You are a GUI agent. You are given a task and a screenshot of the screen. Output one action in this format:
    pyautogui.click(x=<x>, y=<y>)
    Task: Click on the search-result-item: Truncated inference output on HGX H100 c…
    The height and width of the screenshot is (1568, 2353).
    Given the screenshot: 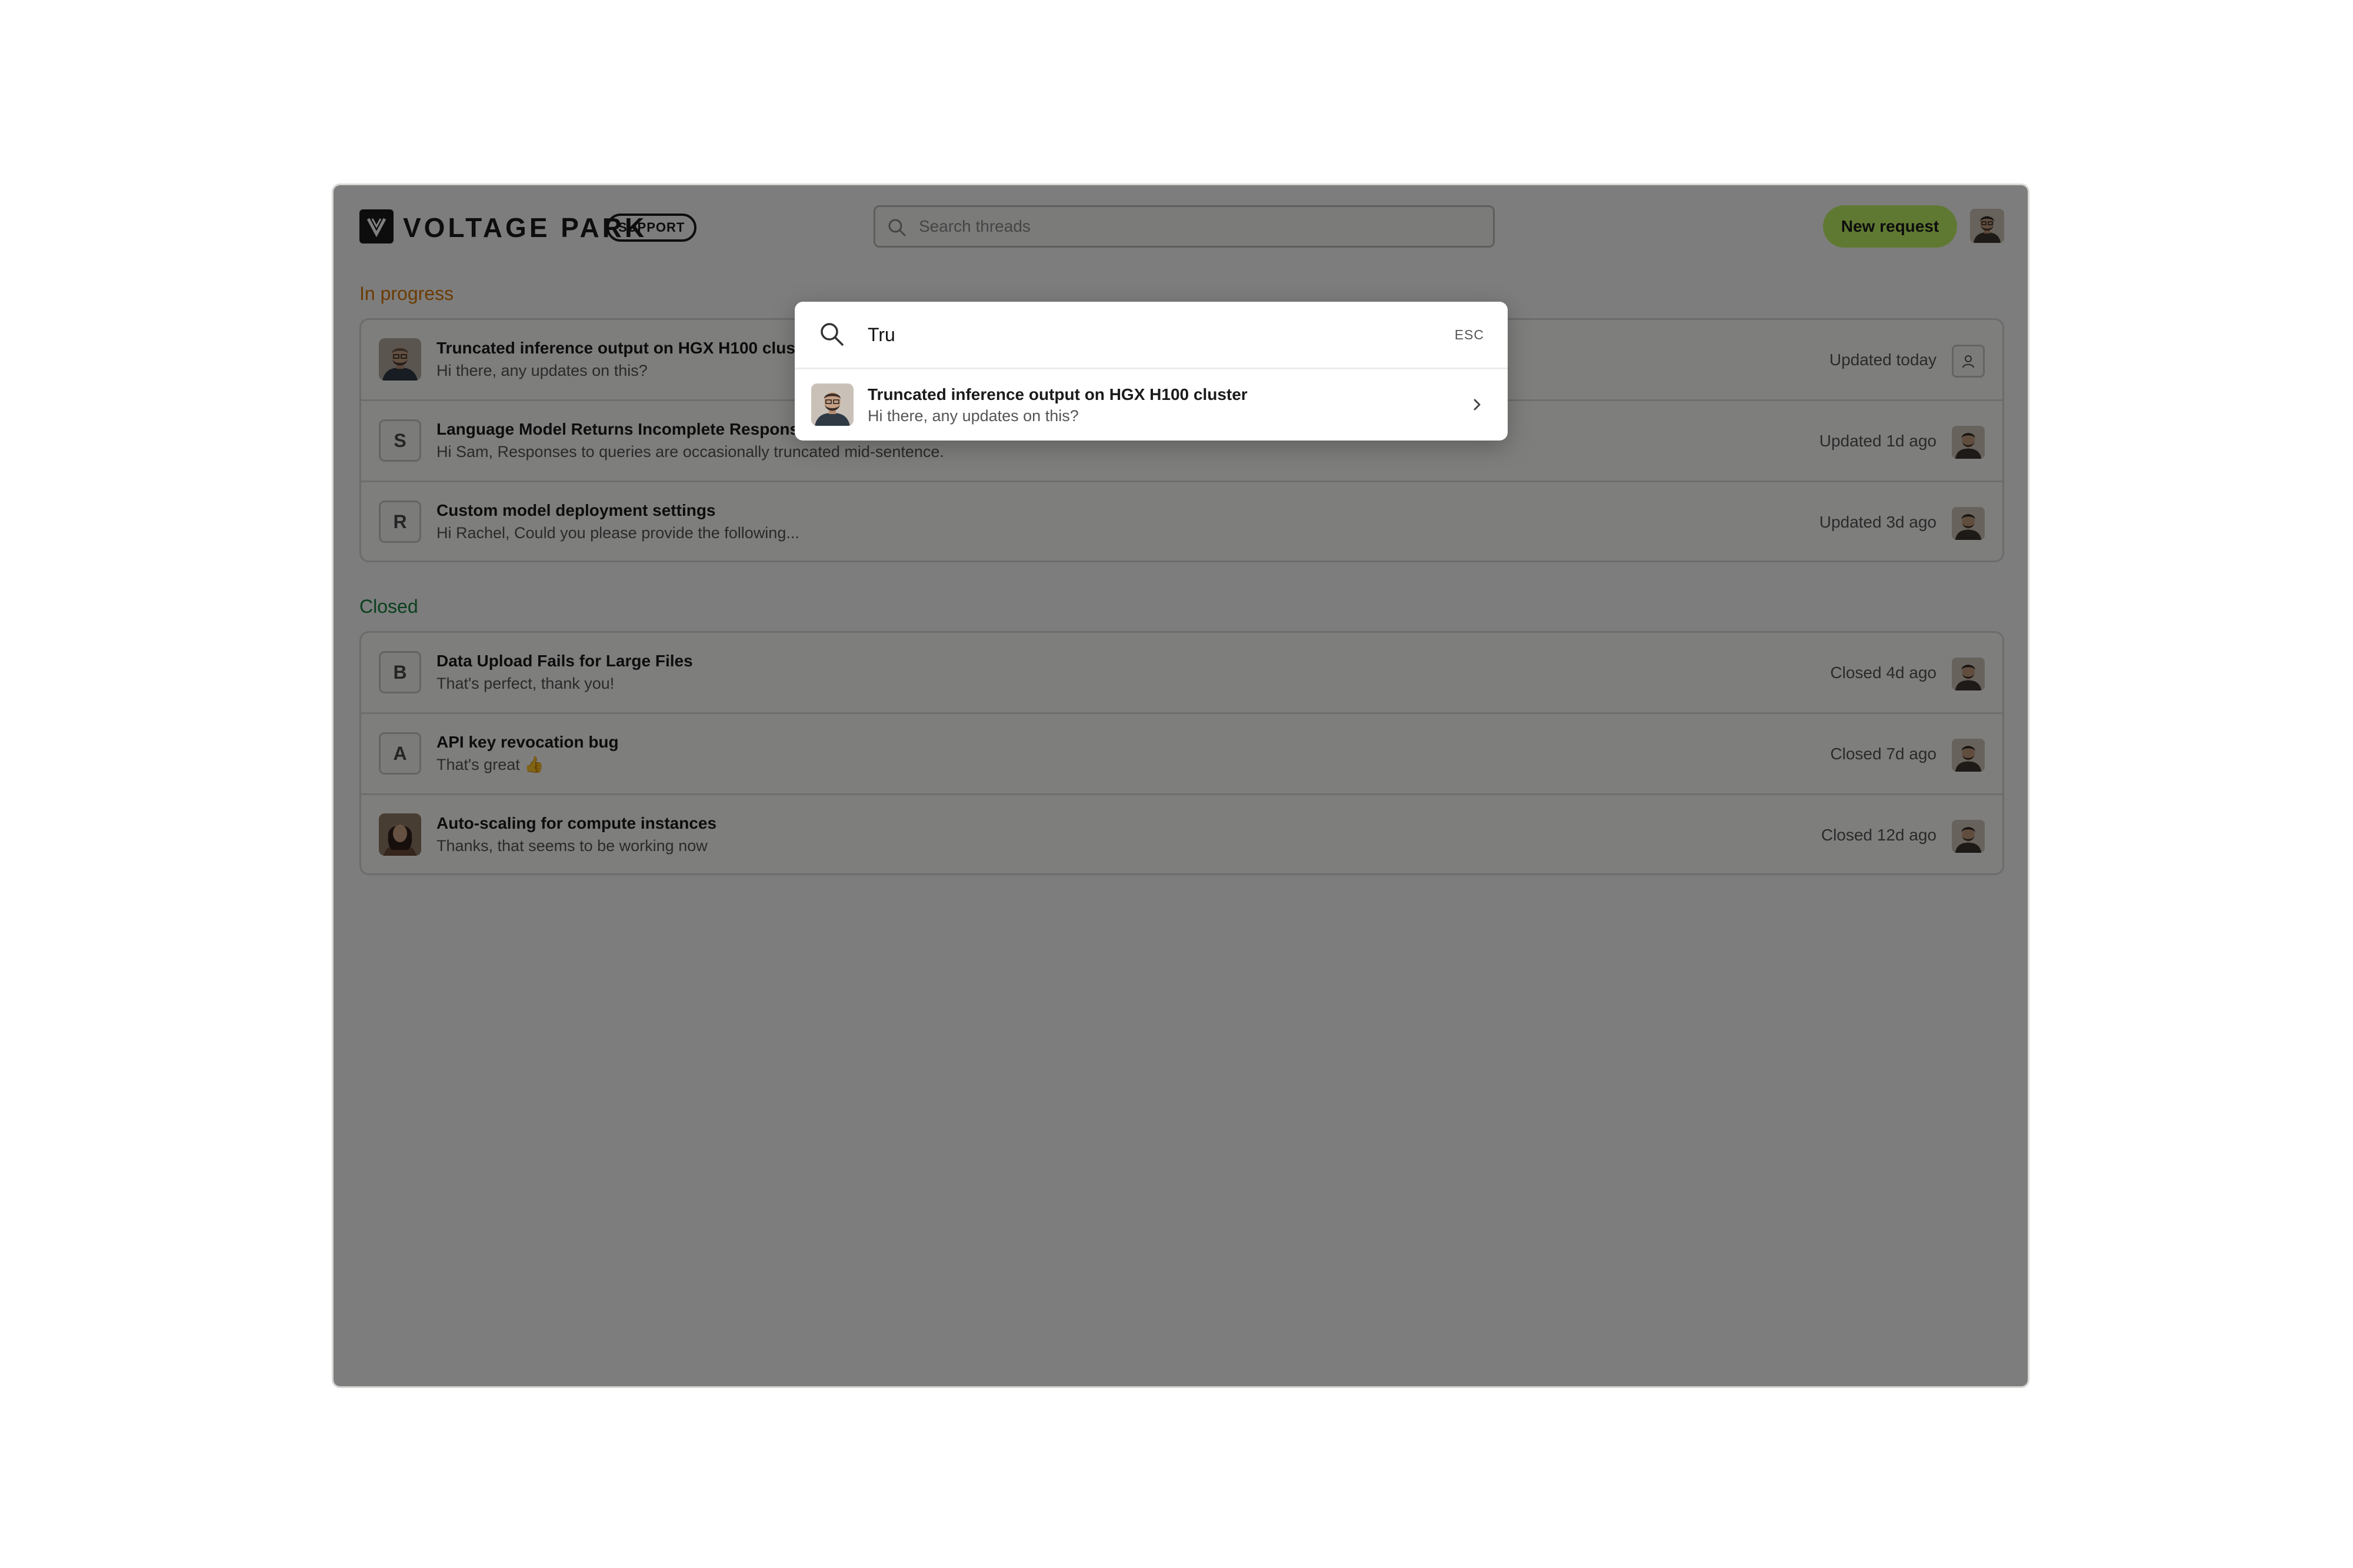 What is the action you would take?
    pyautogui.click(x=1152, y=405)
    